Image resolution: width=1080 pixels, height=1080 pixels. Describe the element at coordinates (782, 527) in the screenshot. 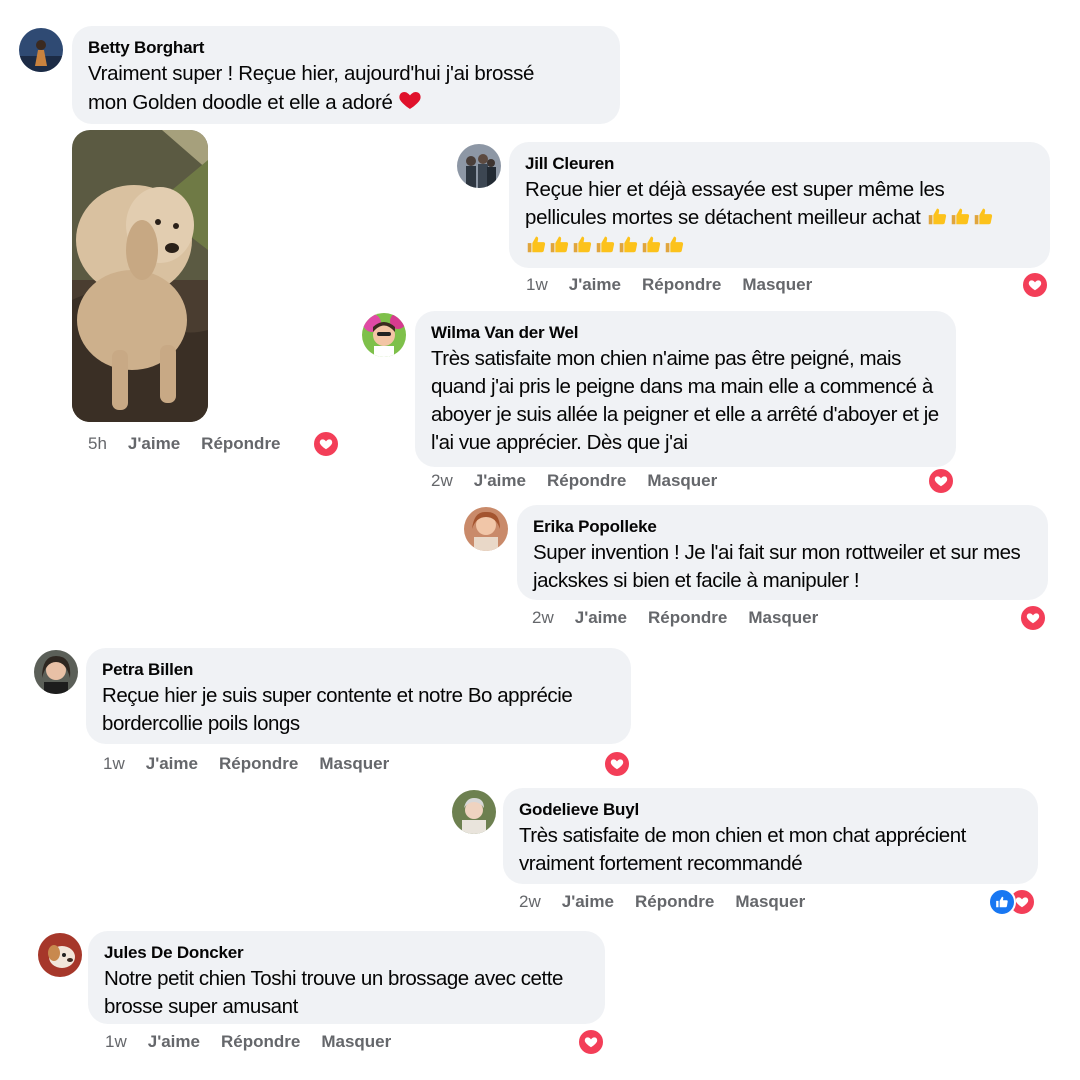

I see `commenter-name: Erika Popolleke` at that location.